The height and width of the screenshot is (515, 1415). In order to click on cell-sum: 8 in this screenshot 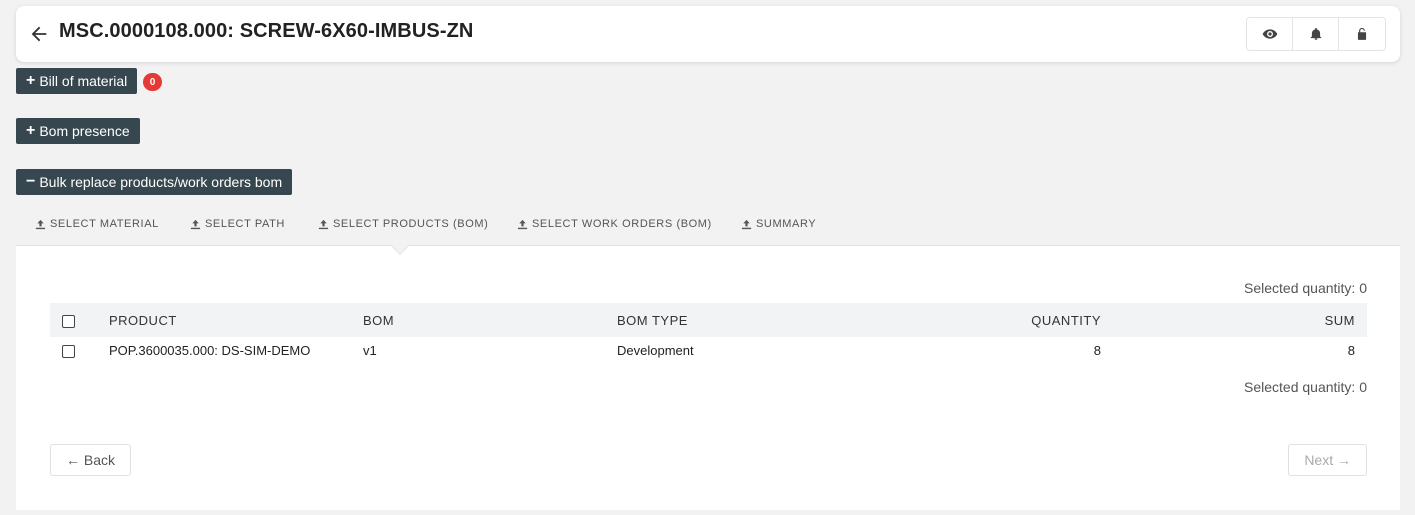, I will do `click(1351, 350)`.